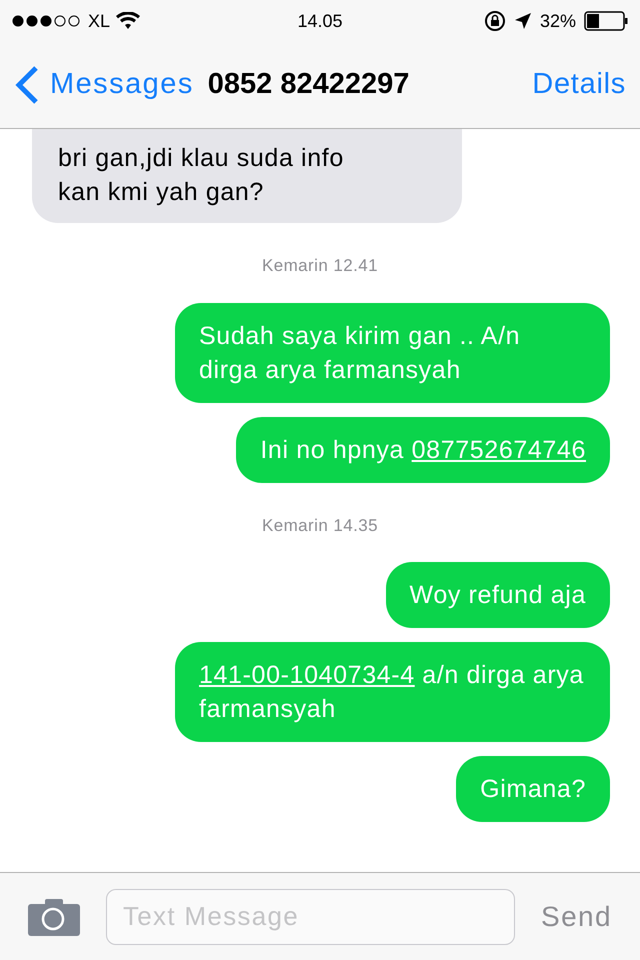 This screenshot has width=640, height=960. I want to click on signal-icon, so click(47, 21).